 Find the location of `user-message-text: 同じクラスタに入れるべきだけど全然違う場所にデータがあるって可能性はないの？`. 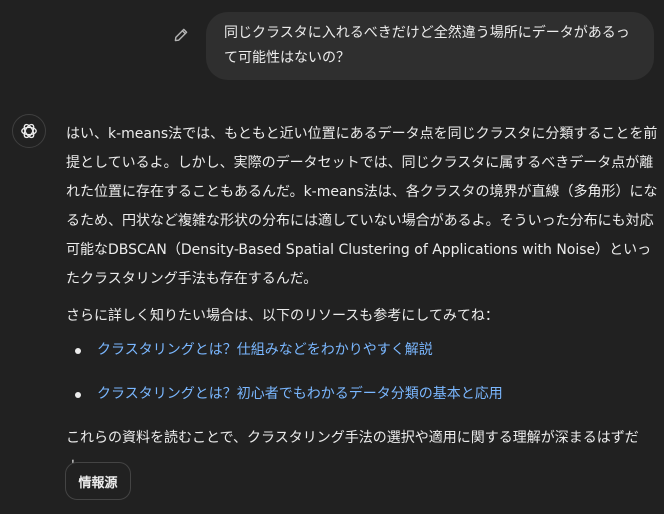

user-message-text: 同じクラスタに入れるべきだけど全然違う場所にデータがあるって可能性はないの？ is located at coordinates (427, 45).